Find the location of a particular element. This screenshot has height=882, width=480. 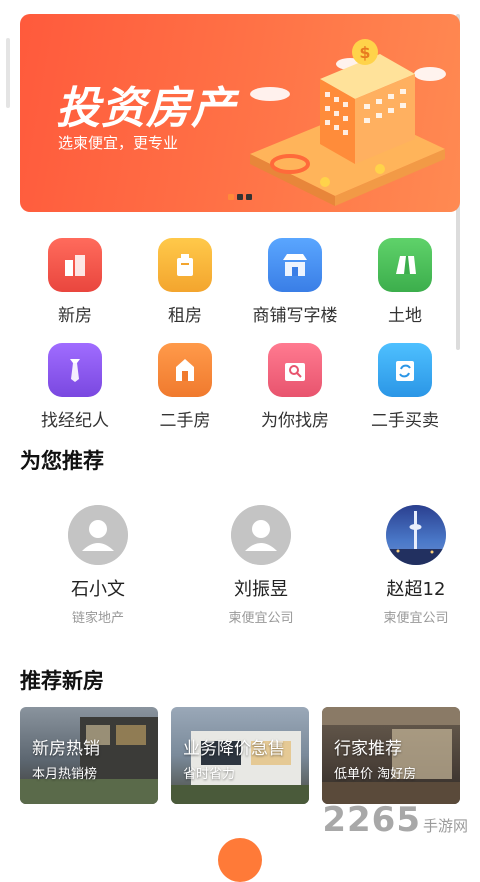

category-land: 土地 is located at coordinates (405, 290).